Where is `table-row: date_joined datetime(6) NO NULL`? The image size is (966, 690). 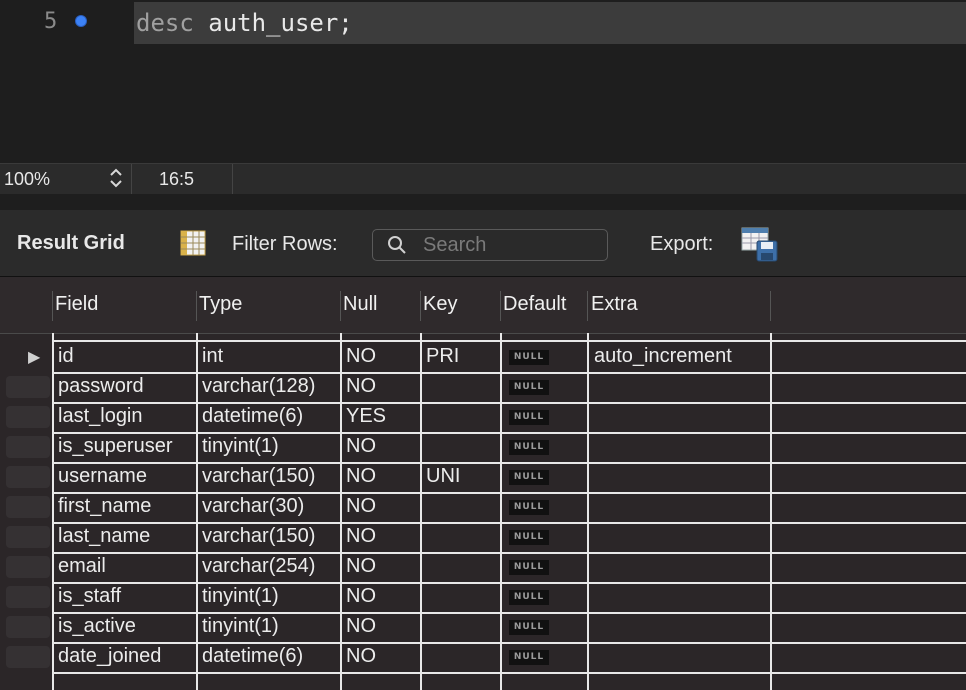
table-row: date_joined datetime(6) NO NULL is located at coordinates (509, 658).